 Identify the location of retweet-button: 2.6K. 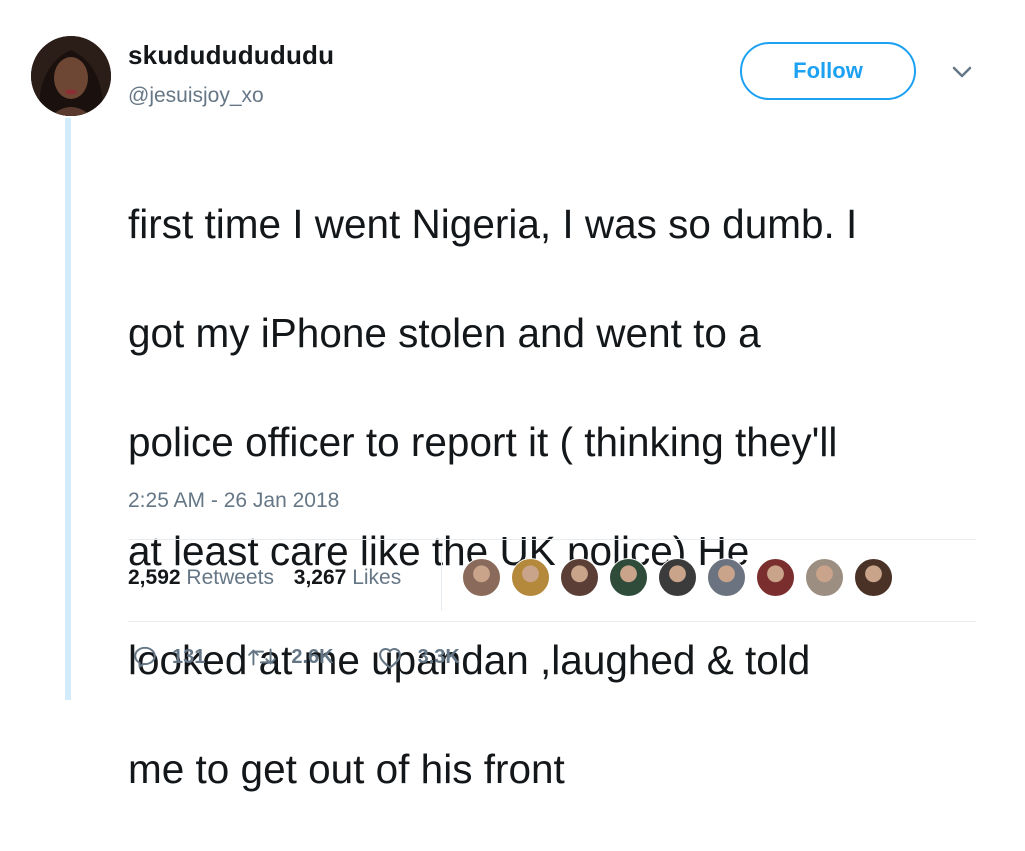
(290, 657).